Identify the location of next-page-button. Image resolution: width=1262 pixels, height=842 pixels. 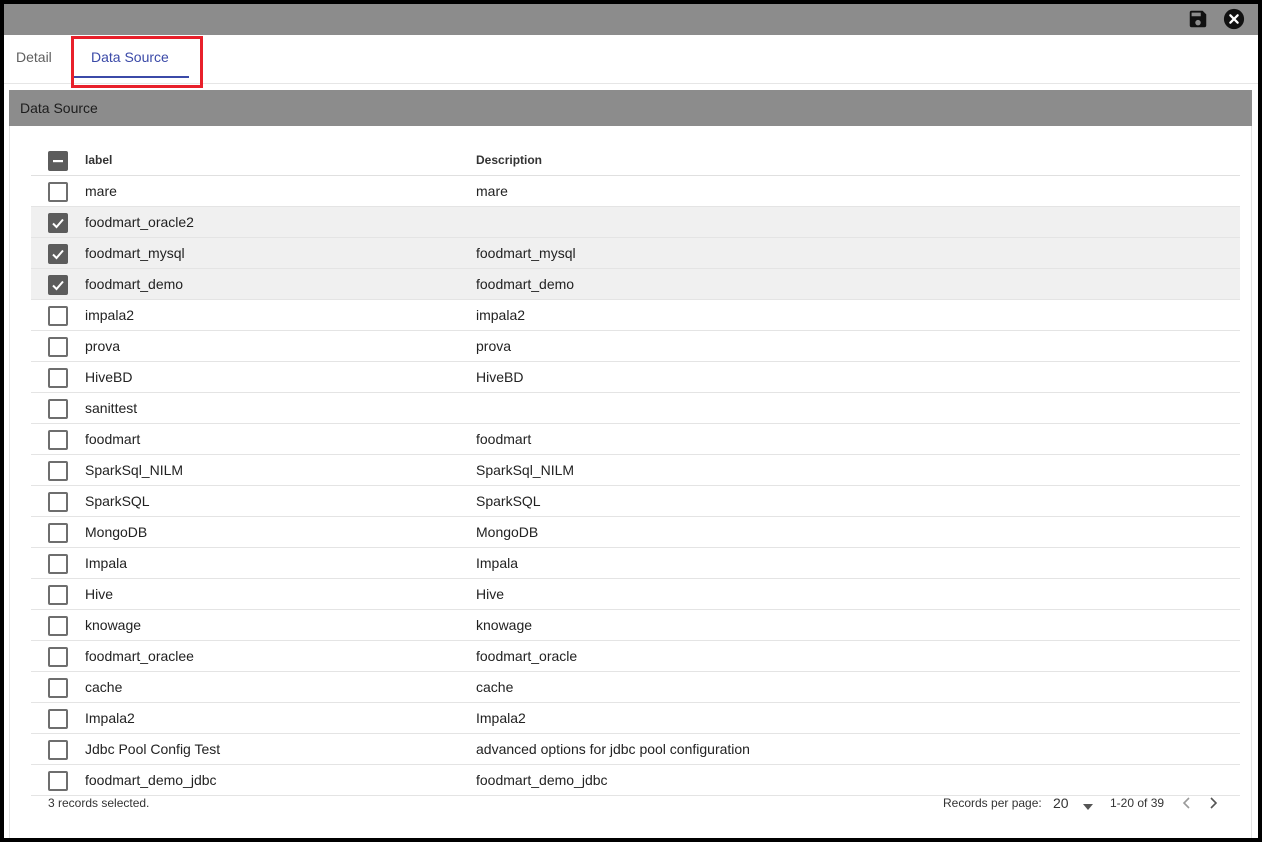
(1213, 803).